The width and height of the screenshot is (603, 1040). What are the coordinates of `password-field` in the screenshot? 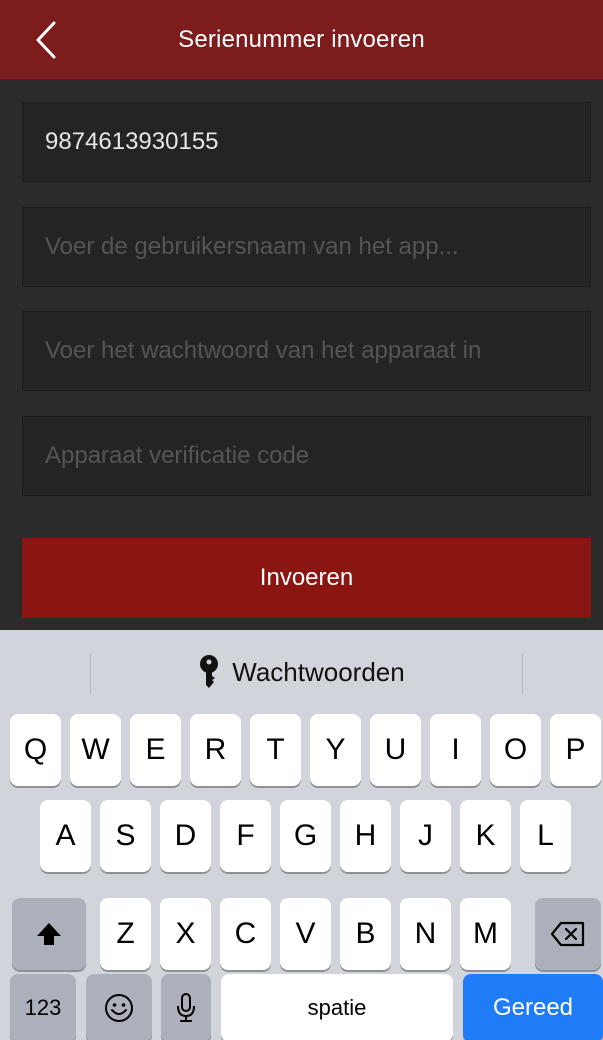 It's located at (306, 351).